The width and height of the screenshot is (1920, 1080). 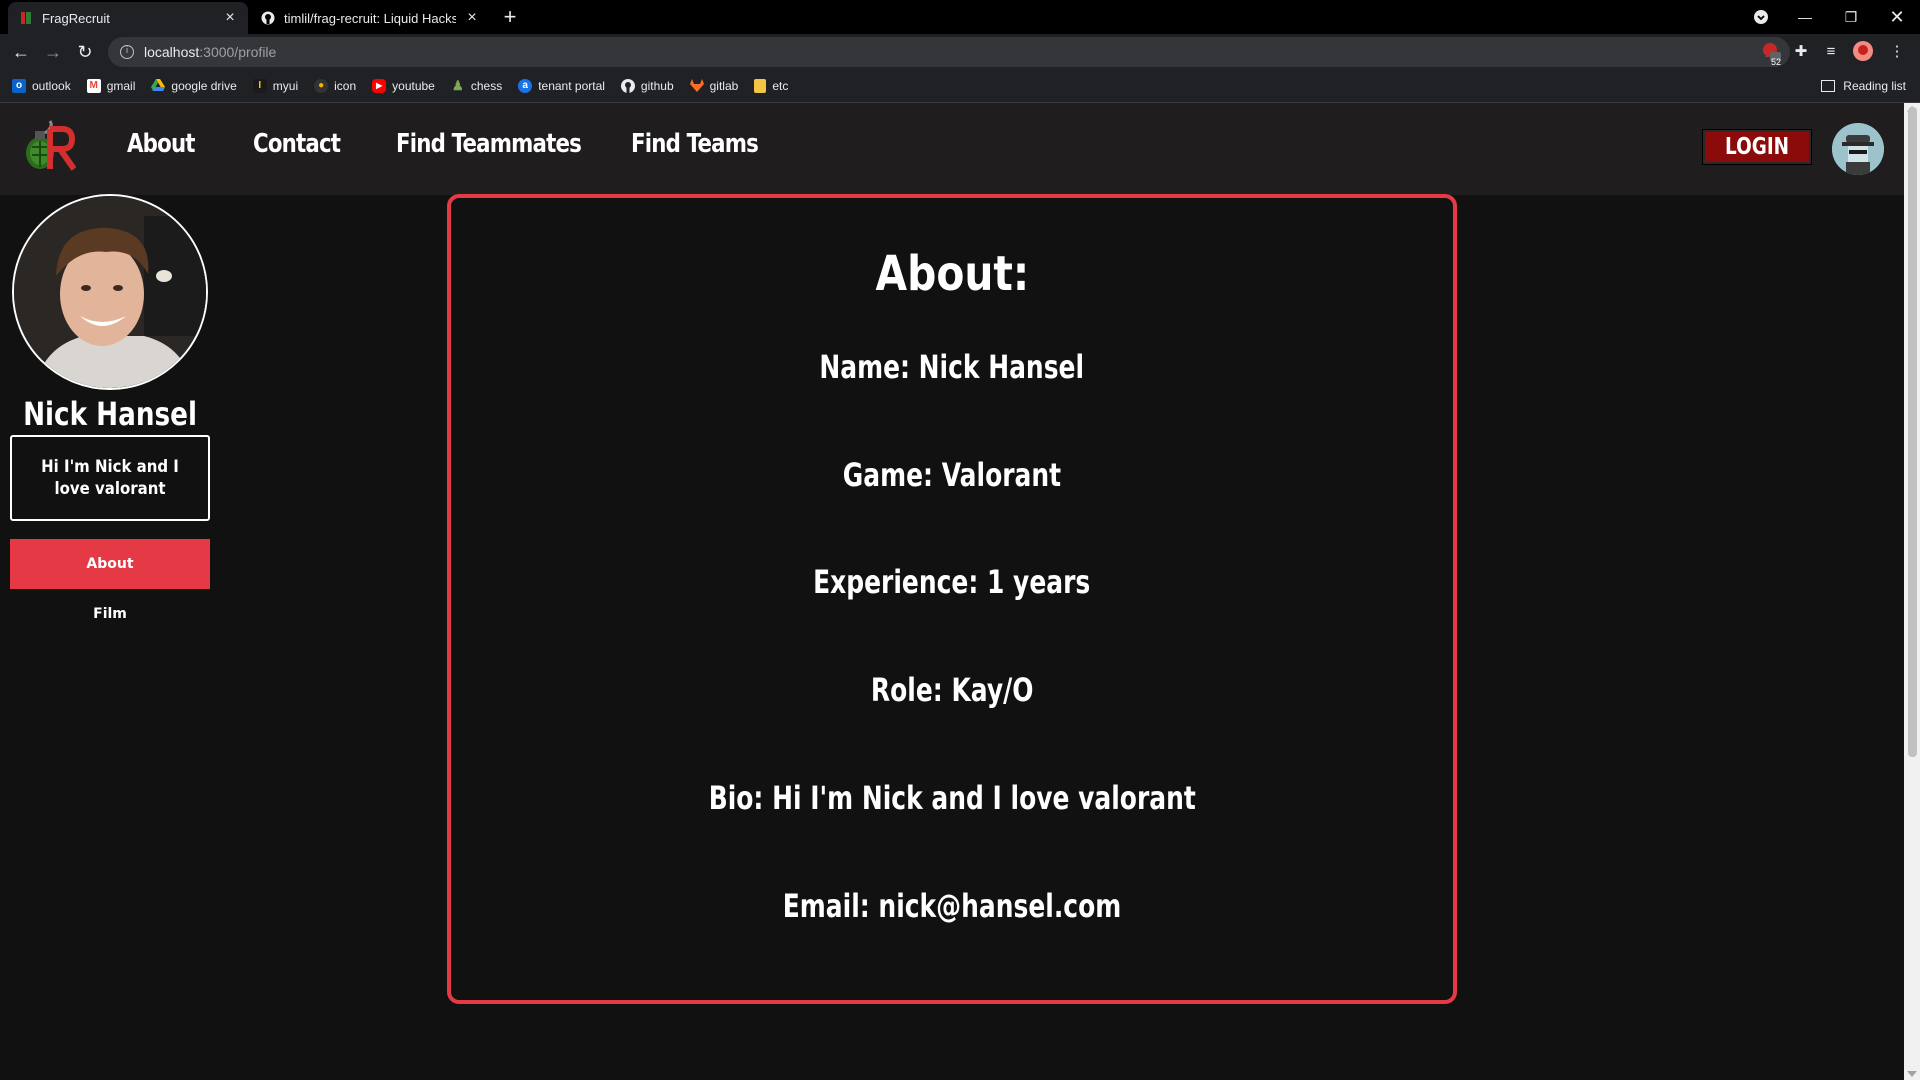 I want to click on restore-icon: ❐, so click(x=1851, y=17).